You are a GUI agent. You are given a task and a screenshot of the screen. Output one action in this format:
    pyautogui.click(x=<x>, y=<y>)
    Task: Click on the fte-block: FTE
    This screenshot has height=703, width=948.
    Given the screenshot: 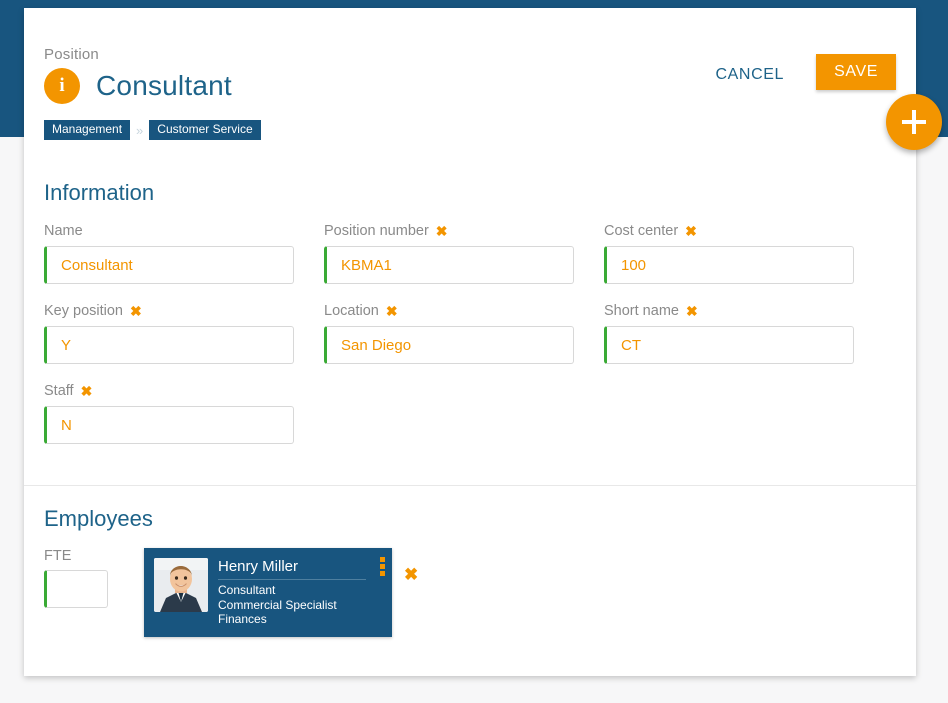 What is the action you would take?
    pyautogui.click(x=83, y=578)
    